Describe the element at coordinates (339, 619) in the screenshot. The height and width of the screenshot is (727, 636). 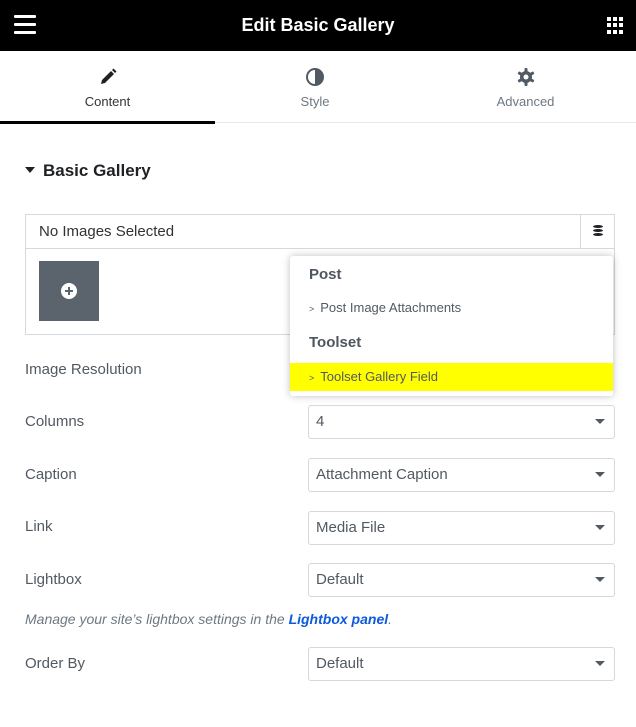
I see `lightbox-panel-link: Lightbox panel` at that location.